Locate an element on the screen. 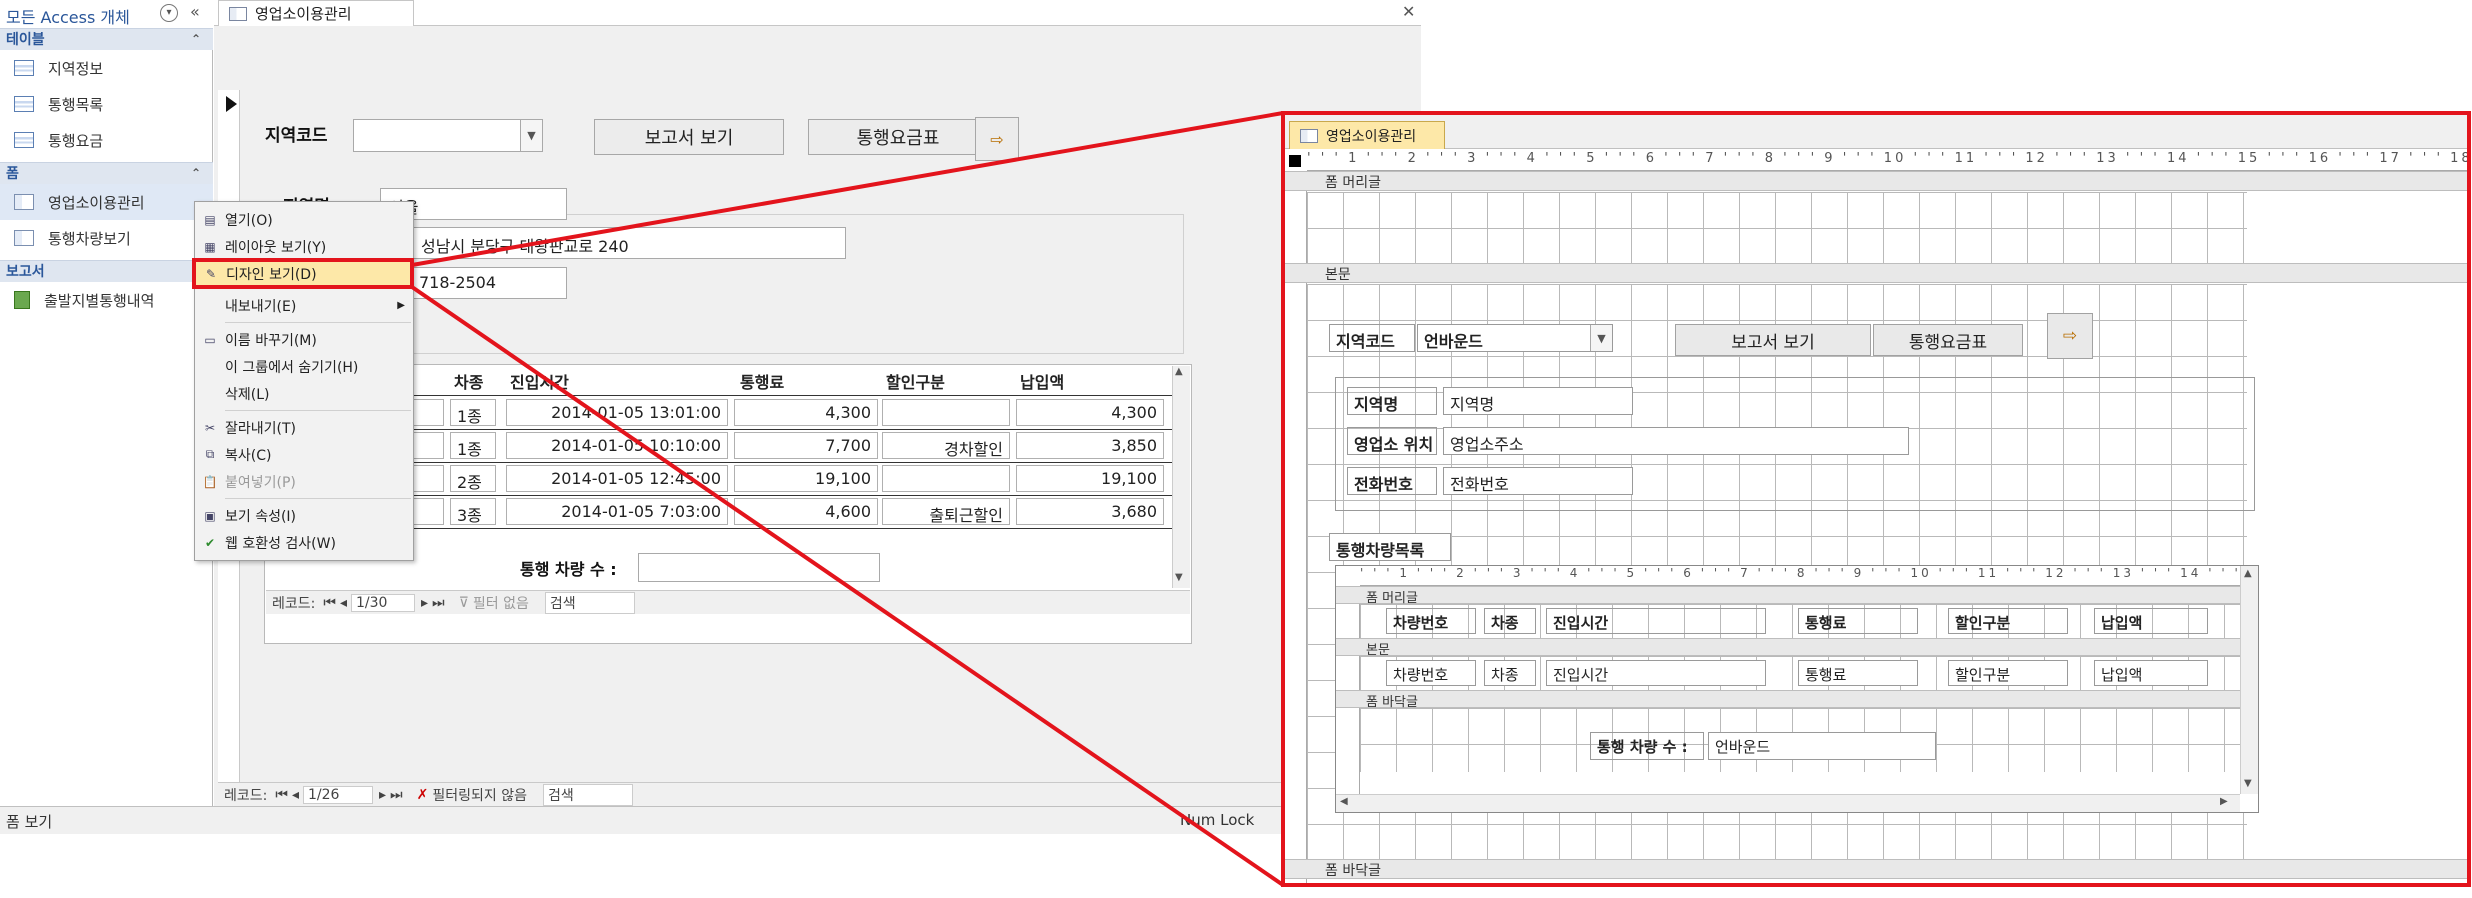 The width and height of the screenshot is (2472, 898). subform-detail-bar: 본문 is located at coordinates (1788, 648).